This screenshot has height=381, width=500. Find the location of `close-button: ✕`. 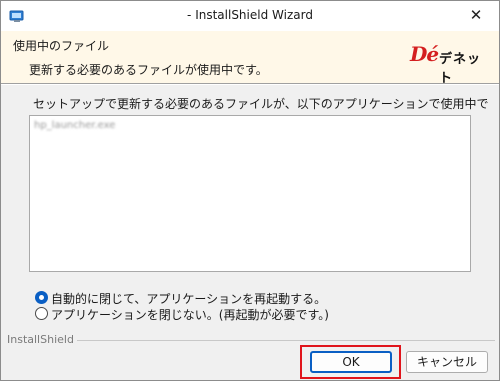

close-button: ✕ is located at coordinates (476, 16).